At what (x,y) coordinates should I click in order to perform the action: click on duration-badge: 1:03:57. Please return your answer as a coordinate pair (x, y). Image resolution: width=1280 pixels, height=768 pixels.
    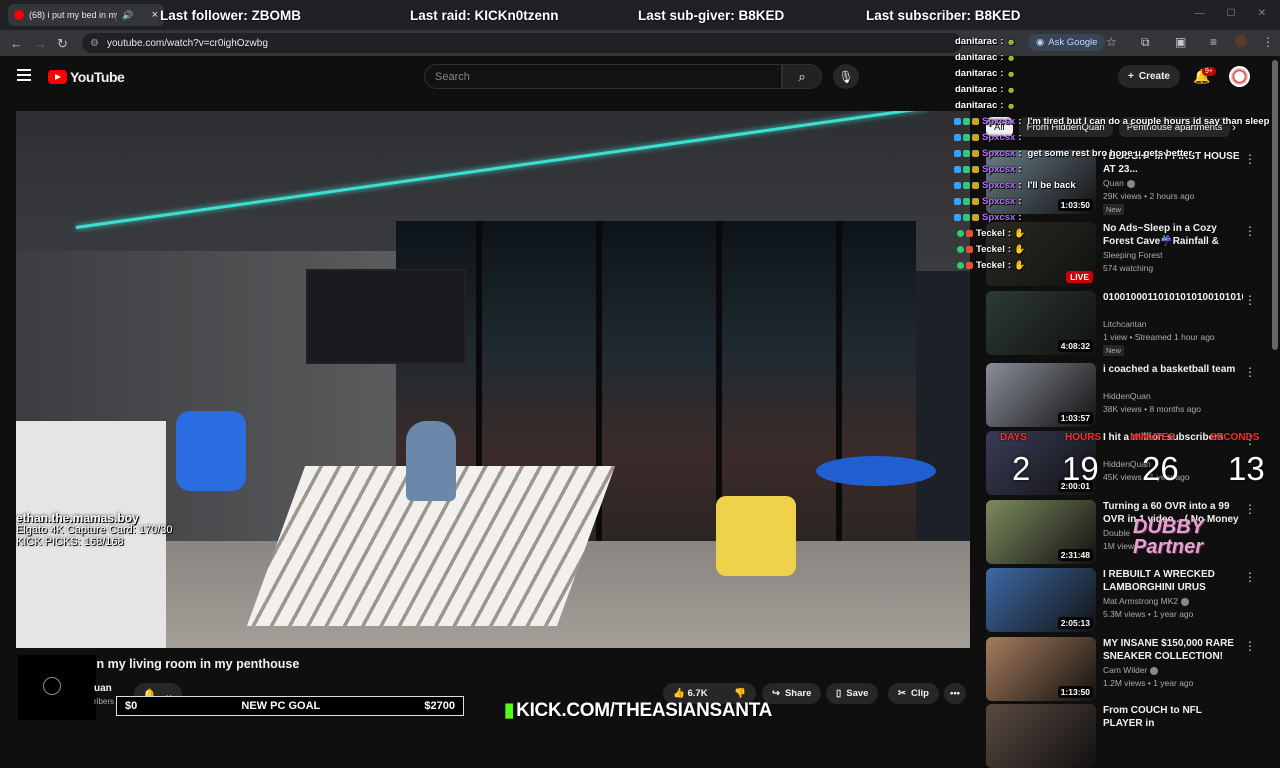
    Looking at the image, I should click on (1075, 418).